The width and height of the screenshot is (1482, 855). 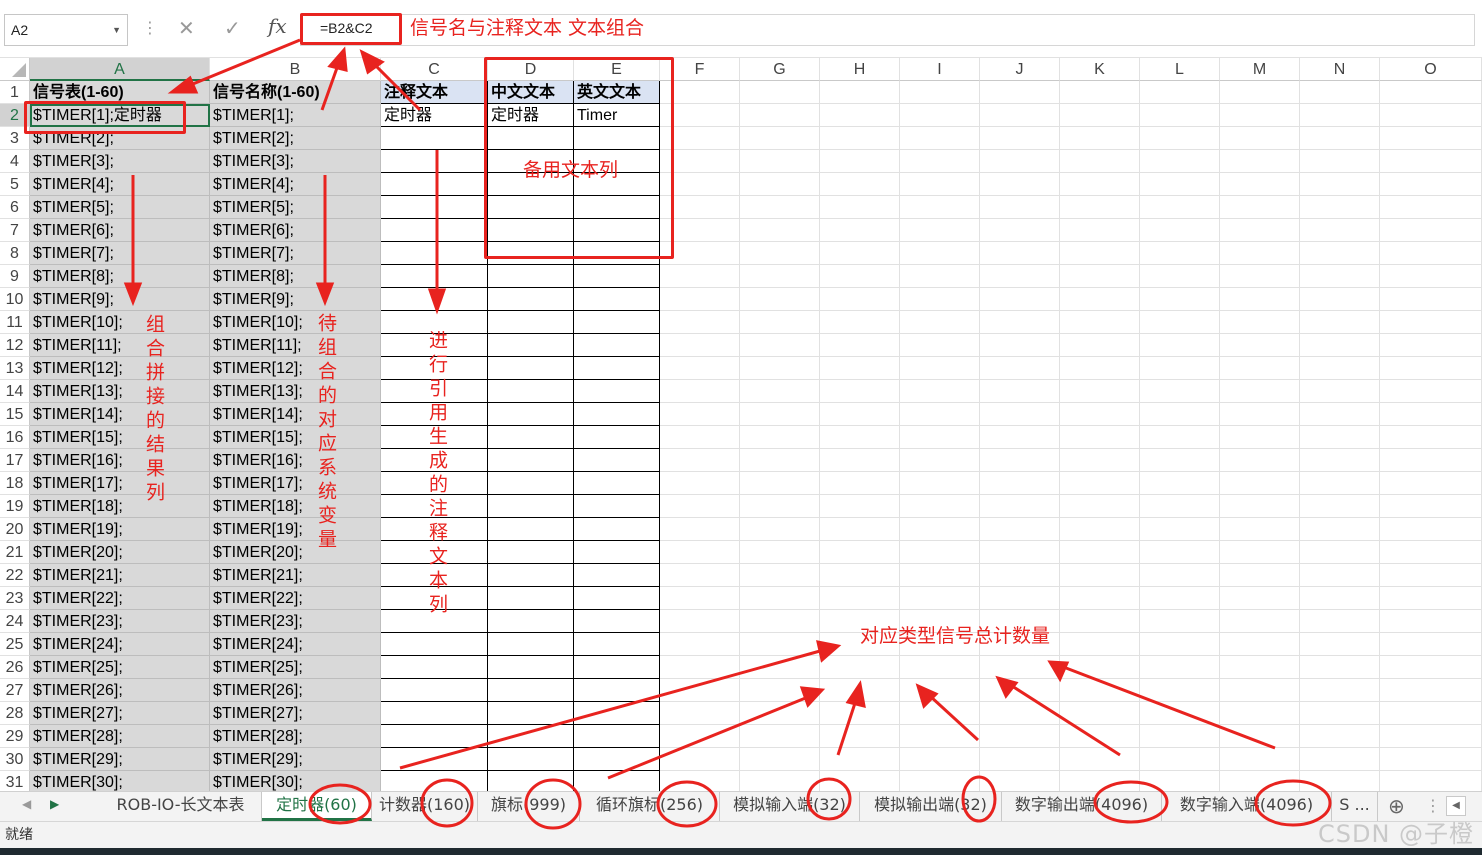 I want to click on cell-b13: $TIMER[12];, so click(x=295, y=368).